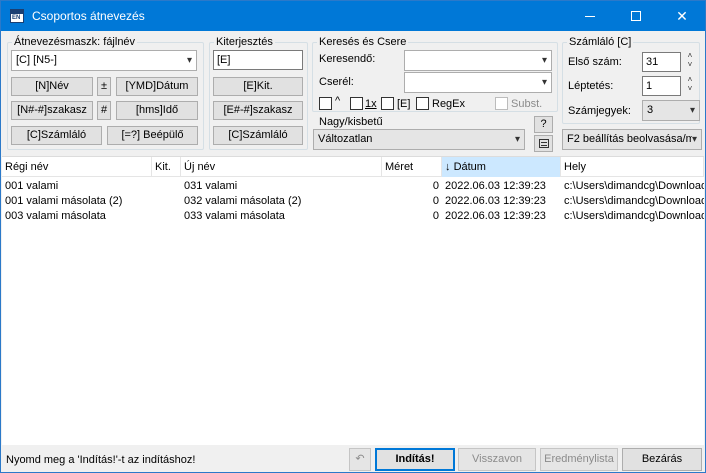 The image size is (706, 473). I want to click on ext-range-button: [E#-#]szakasz, so click(258, 110).